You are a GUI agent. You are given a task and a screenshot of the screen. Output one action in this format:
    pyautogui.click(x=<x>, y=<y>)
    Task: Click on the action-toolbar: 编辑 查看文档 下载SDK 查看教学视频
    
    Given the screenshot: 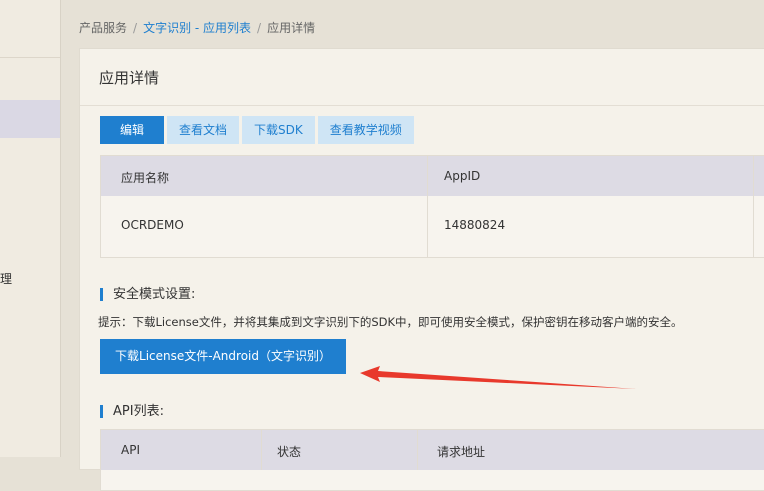 What is the action you would take?
    pyautogui.click(x=257, y=130)
    